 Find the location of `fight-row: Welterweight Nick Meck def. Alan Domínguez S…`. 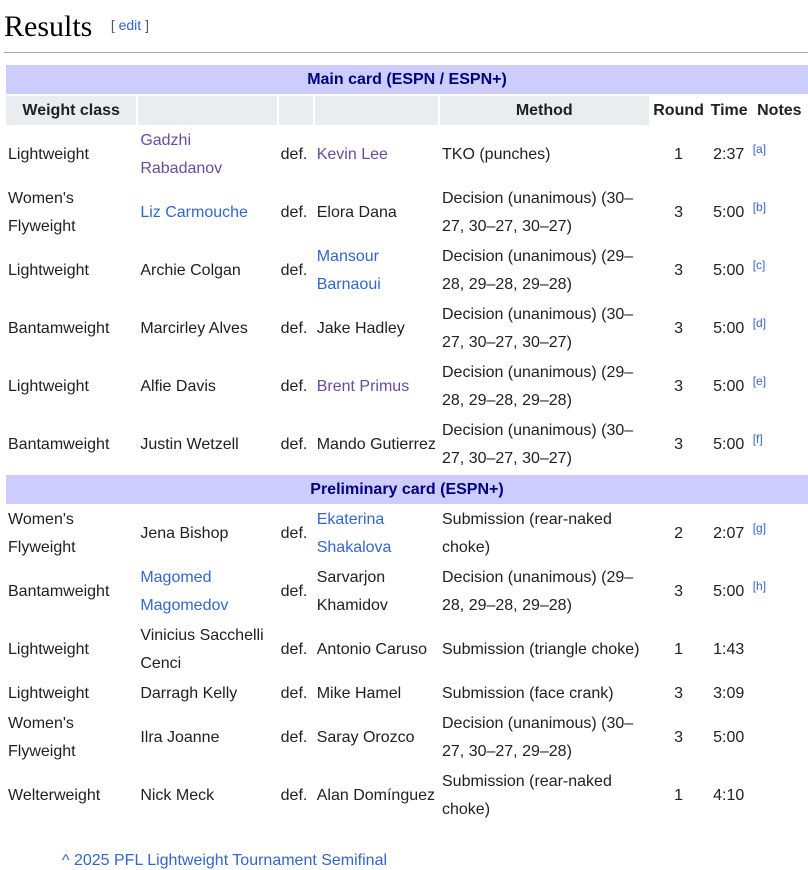

fight-row: Welterweight Nick Meck def. Alan Domínguez S… is located at coordinates (407, 796).